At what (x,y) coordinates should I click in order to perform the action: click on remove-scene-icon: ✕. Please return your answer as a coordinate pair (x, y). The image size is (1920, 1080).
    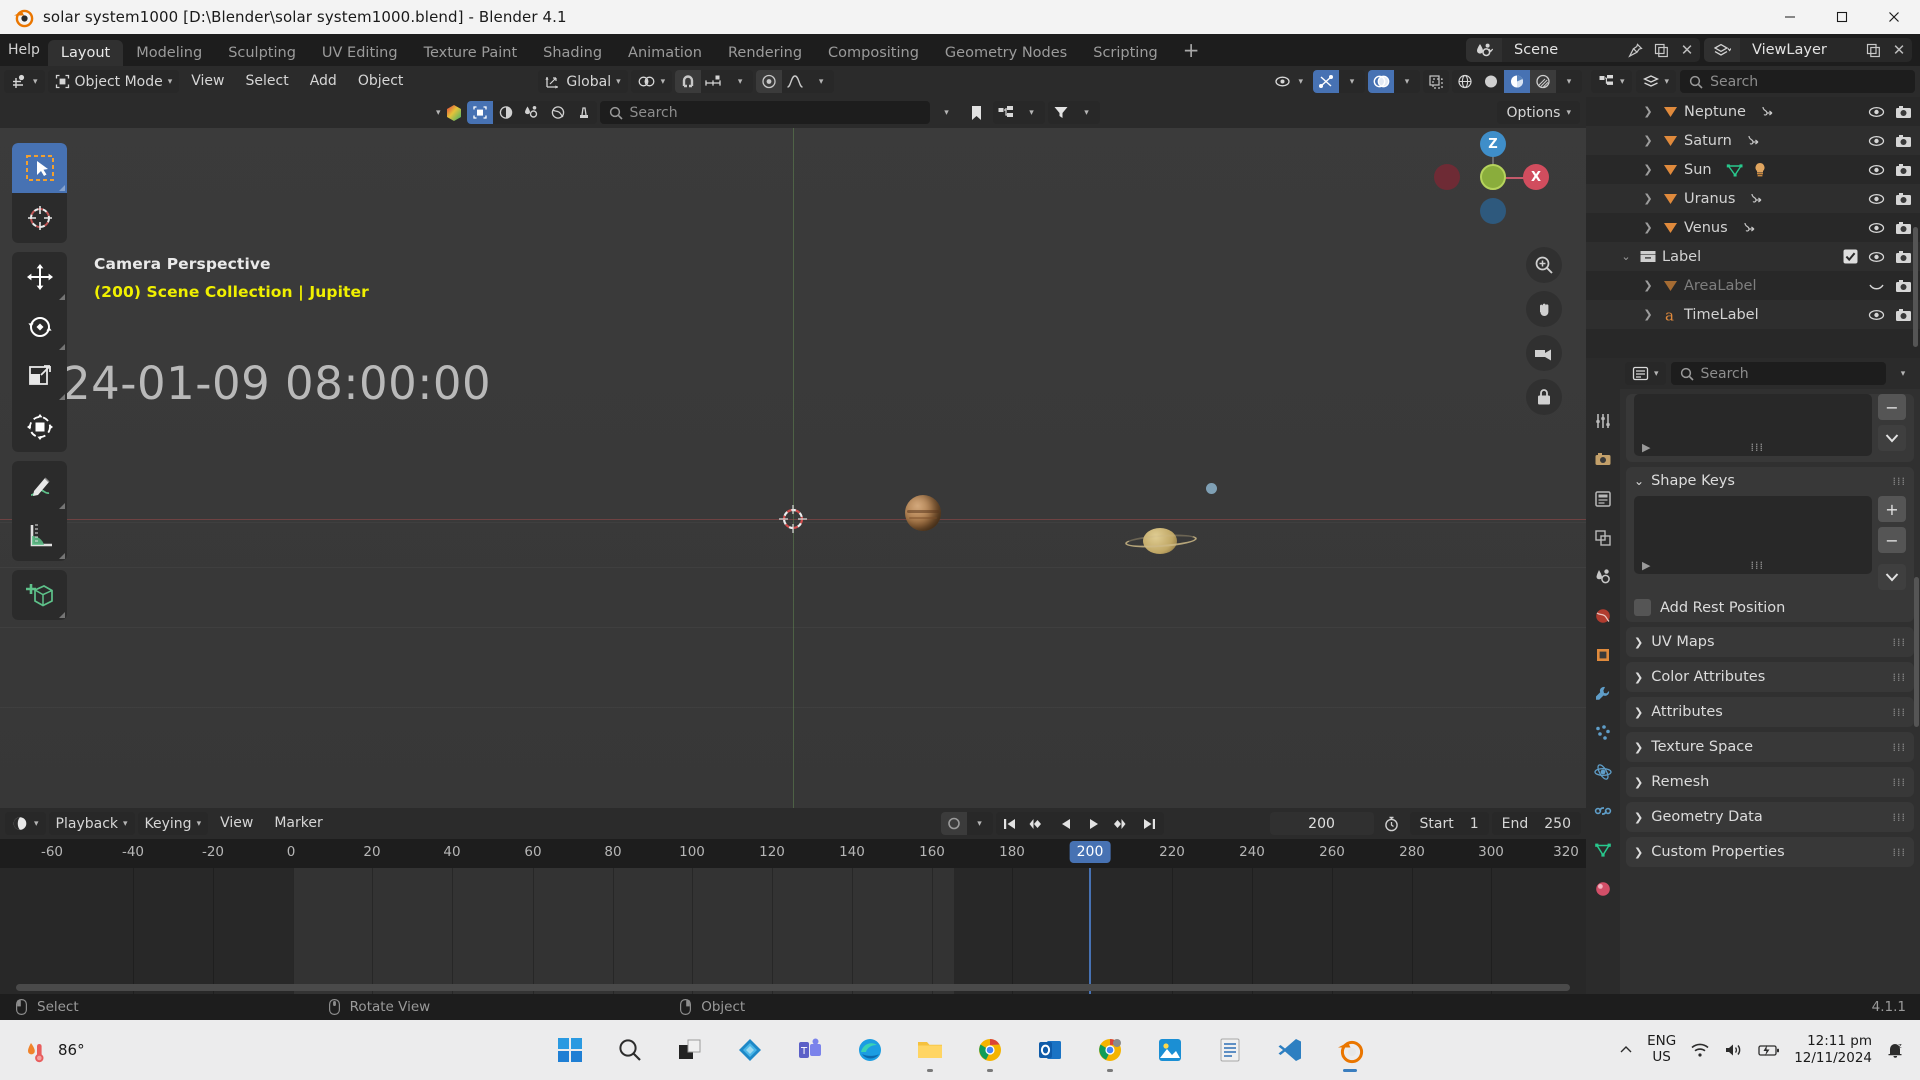
    Looking at the image, I should click on (1687, 50).